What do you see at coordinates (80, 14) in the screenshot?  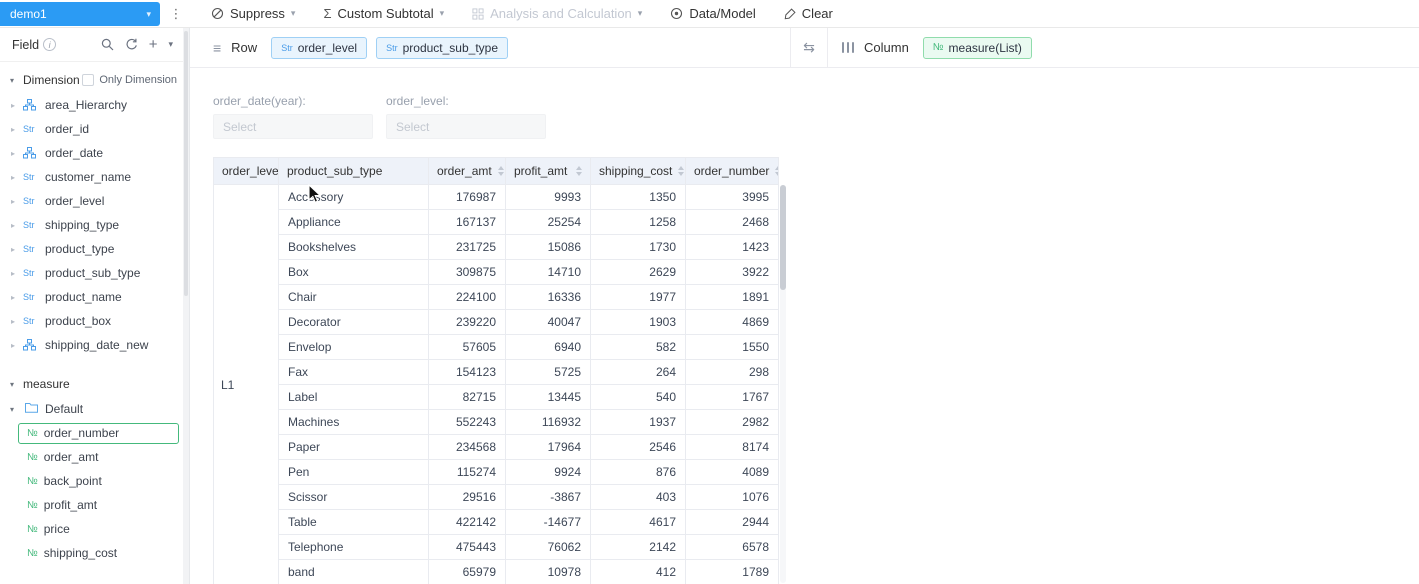 I see `sheet-selector-button: demo1 ▾` at bounding box center [80, 14].